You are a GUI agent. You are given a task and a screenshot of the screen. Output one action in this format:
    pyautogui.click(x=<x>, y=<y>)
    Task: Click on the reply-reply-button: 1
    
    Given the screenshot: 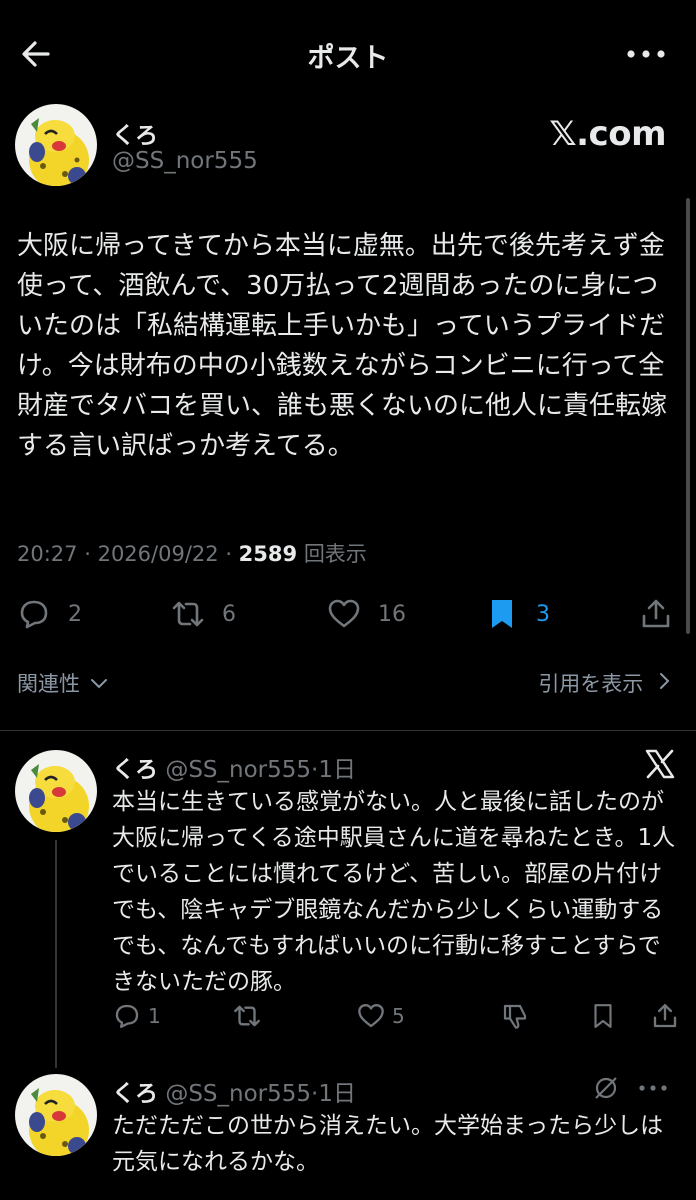 What is the action you would take?
    pyautogui.click(x=136, y=1016)
    